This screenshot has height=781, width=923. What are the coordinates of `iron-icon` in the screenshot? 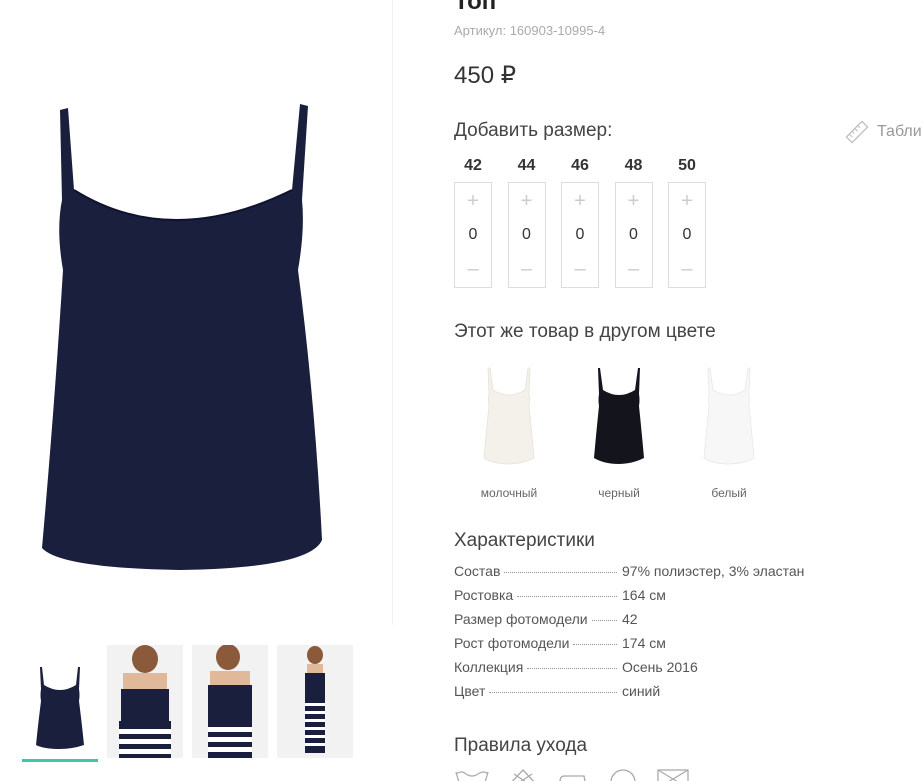 It's located at (572, 778).